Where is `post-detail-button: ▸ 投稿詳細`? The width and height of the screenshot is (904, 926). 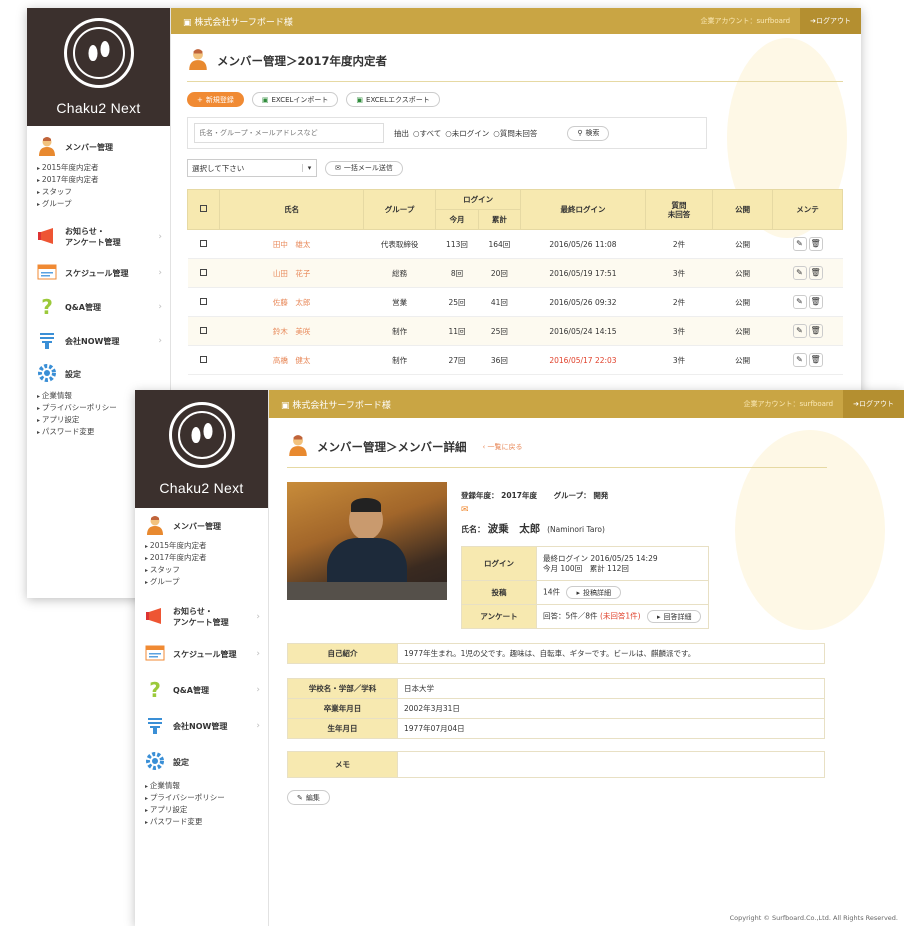 post-detail-button: ▸ 投稿詳細 is located at coordinates (593, 592).